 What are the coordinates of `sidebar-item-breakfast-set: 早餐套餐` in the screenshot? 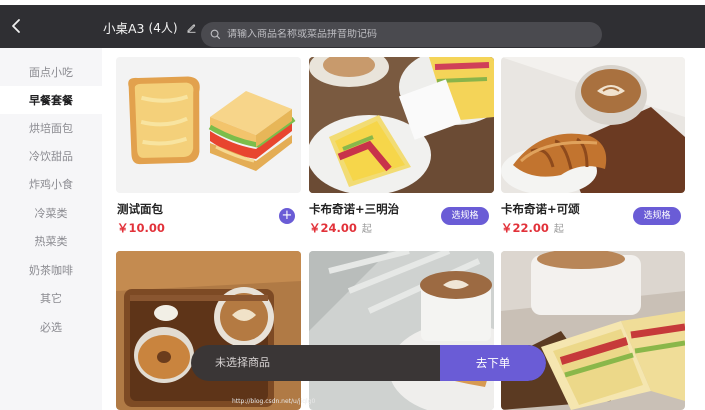 It's located at (51, 100).